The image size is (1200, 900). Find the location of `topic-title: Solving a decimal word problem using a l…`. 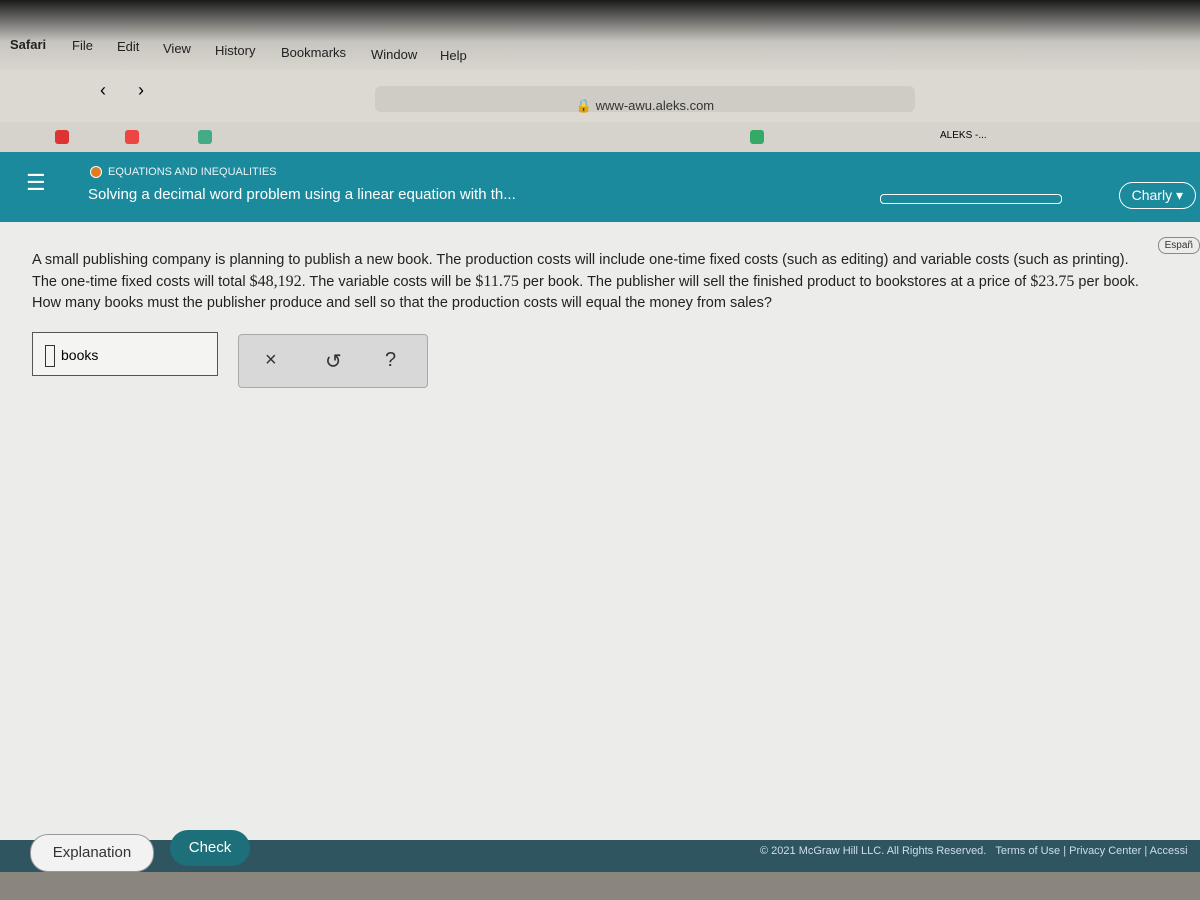

topic-title: Solving a decimal word problem using a l… is located at coordinates (302, 194).